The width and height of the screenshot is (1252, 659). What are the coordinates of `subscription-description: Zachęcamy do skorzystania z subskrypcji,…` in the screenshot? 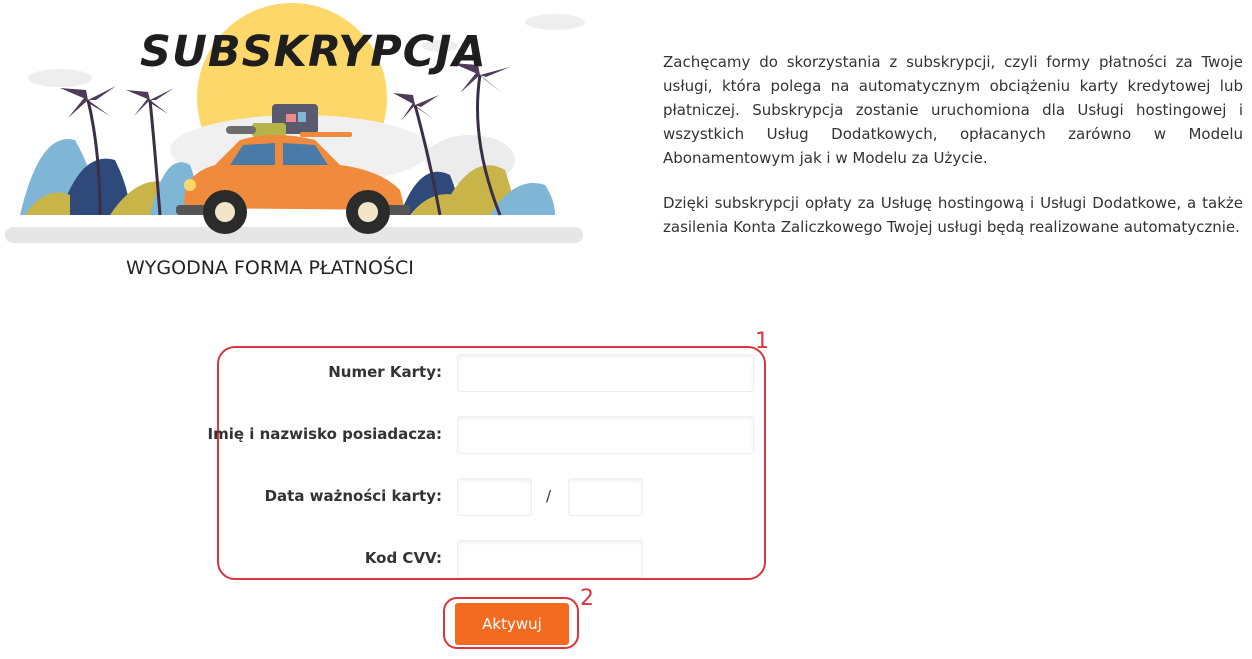 It's located at (953, 155).